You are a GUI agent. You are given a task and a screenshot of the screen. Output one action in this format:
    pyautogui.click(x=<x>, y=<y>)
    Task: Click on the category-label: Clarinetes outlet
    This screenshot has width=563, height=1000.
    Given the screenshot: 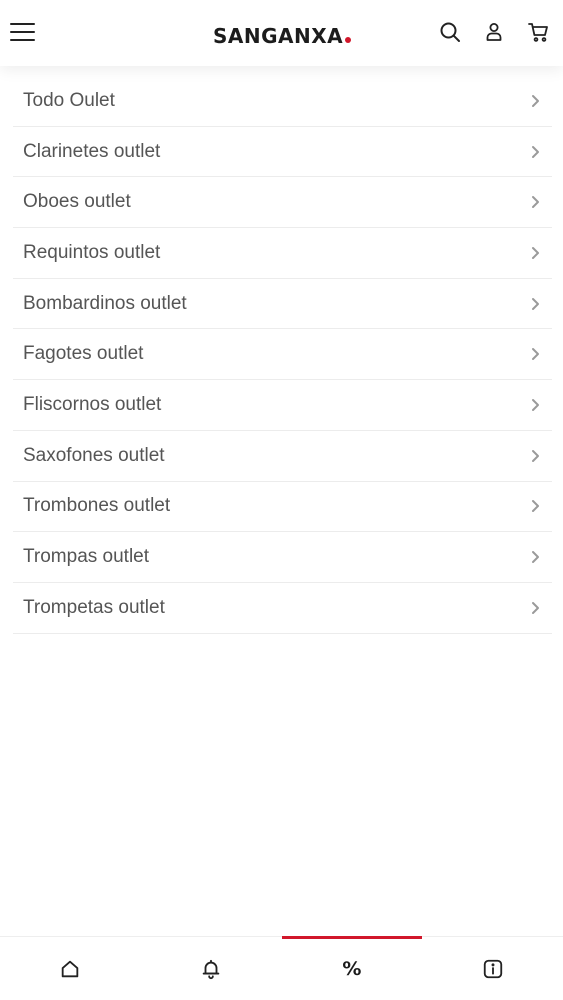 What is the action you would take?
    pyautogui.click(x=92, y=151)
    